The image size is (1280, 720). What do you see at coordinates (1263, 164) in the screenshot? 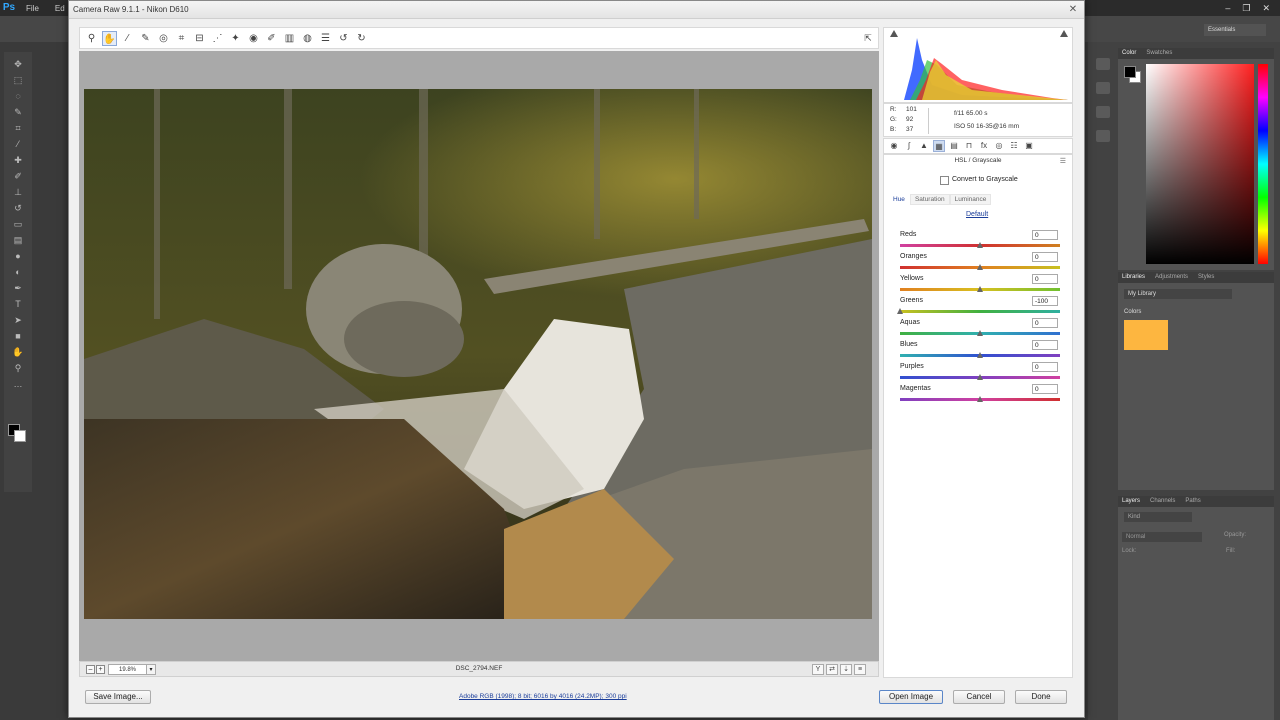
I see `hue-slider` at bounding box center [1263, 164].